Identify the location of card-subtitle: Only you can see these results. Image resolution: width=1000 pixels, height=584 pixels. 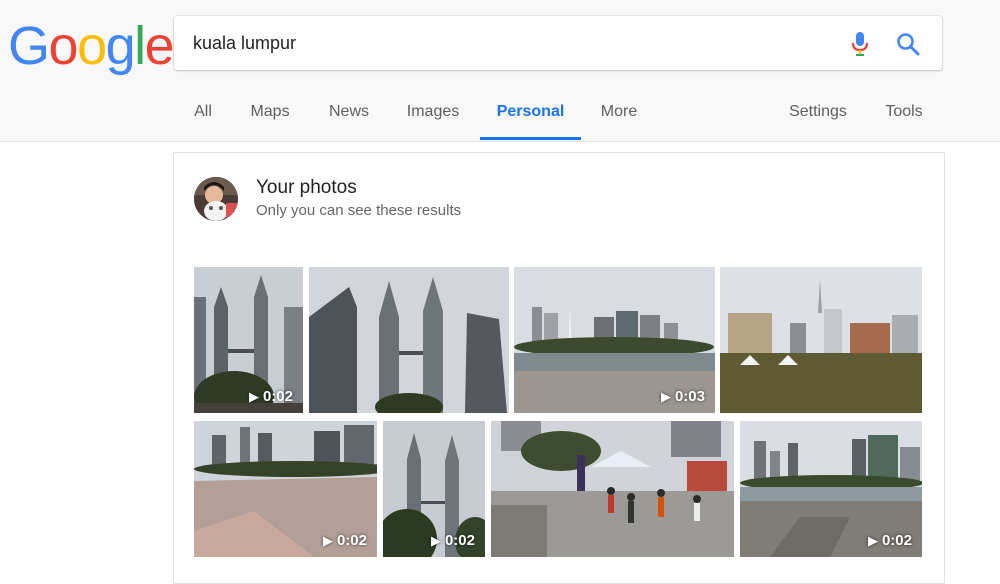
(359, 210).